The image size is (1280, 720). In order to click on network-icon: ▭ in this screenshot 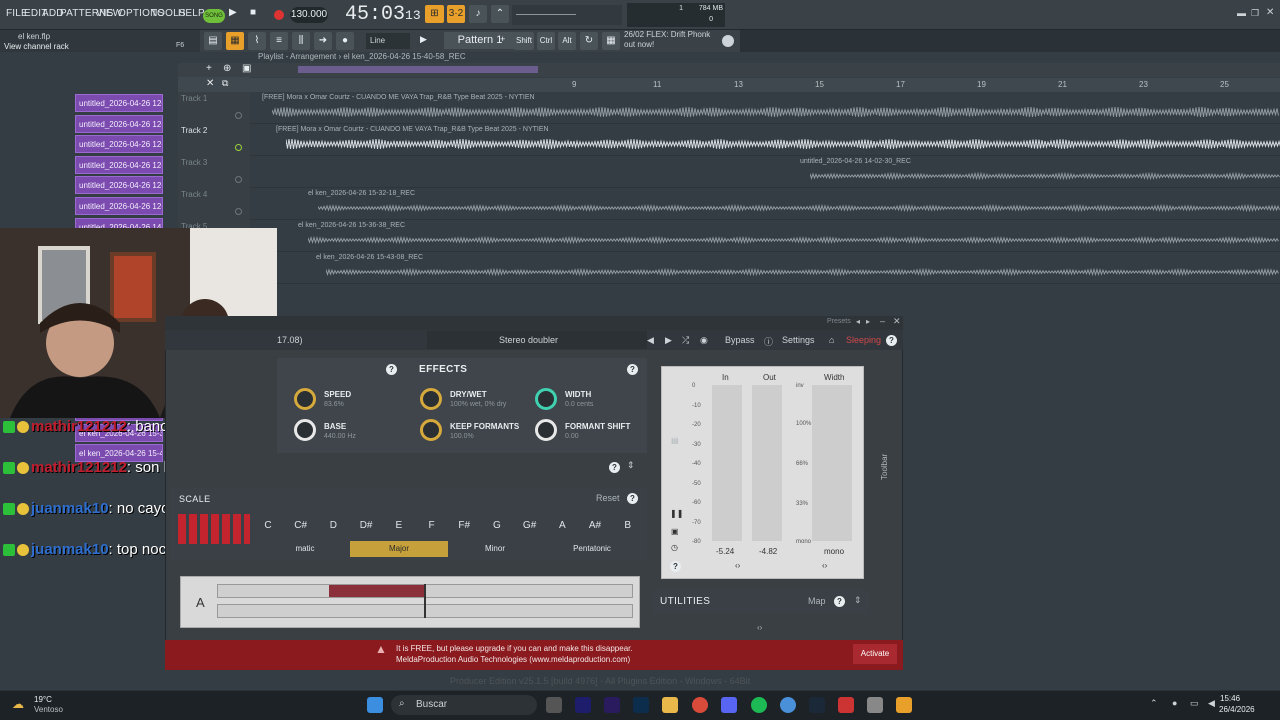, I will do `click(1194, 703)`.